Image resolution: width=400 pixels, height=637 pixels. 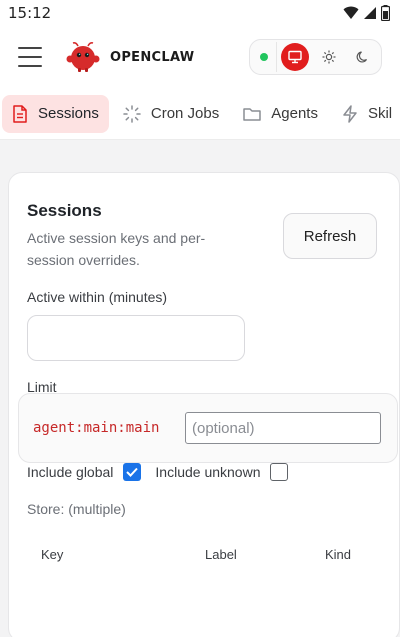 I want to click on check-icon, so click(x=132, y=472).